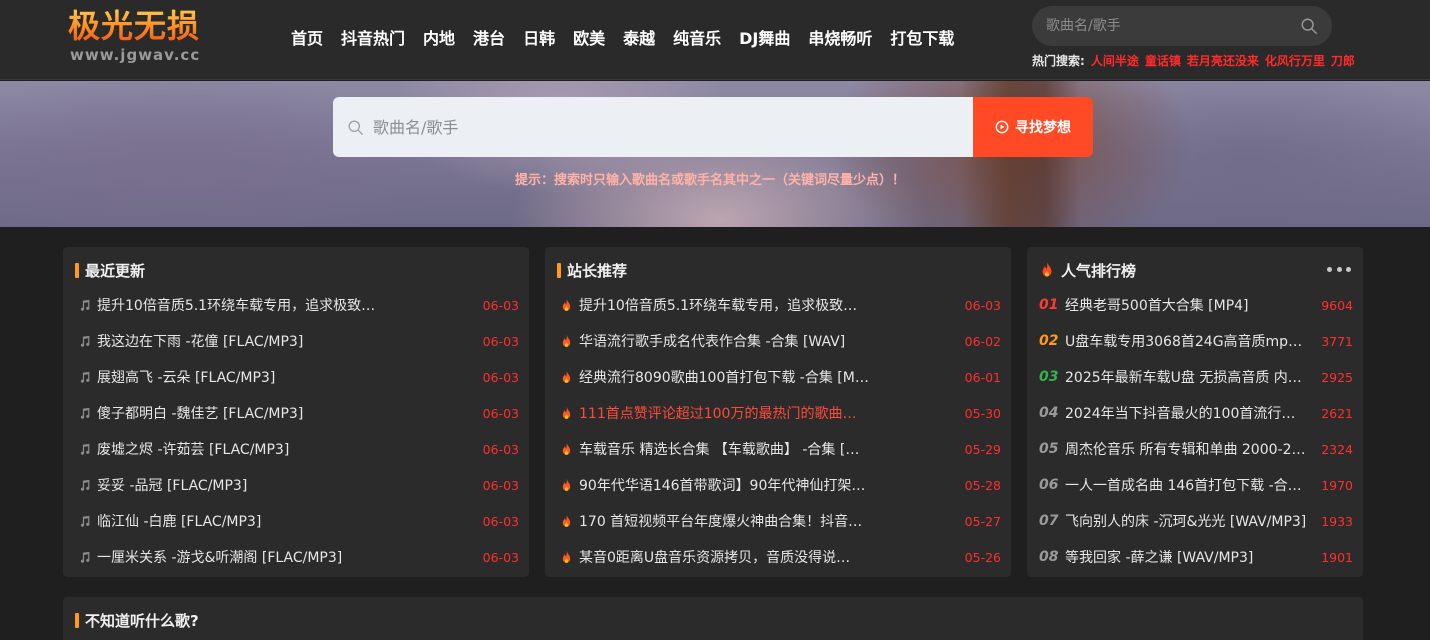  I want to click on nav-instrumental: 纯音乐, so click(697, 39).